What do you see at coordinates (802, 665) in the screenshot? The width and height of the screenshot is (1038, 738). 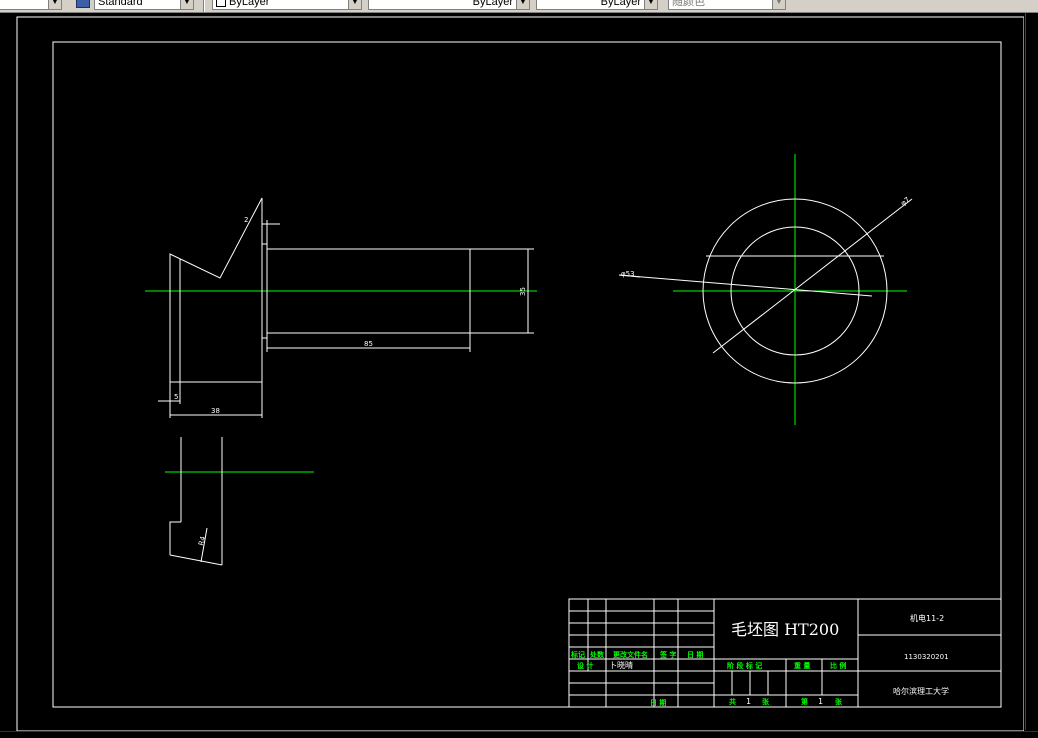 I see `weight-label: 重 量` at bounding box center [802, 665].